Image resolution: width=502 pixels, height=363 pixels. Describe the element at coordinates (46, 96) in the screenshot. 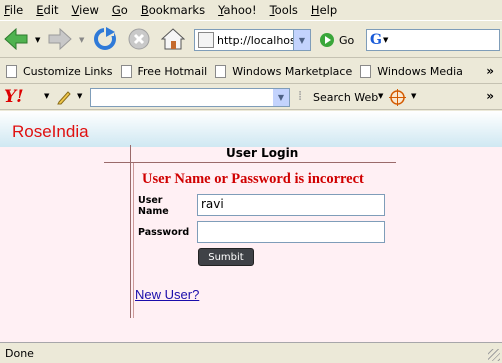

I see `yahoo-dropdown-icon: ▼` at that location.